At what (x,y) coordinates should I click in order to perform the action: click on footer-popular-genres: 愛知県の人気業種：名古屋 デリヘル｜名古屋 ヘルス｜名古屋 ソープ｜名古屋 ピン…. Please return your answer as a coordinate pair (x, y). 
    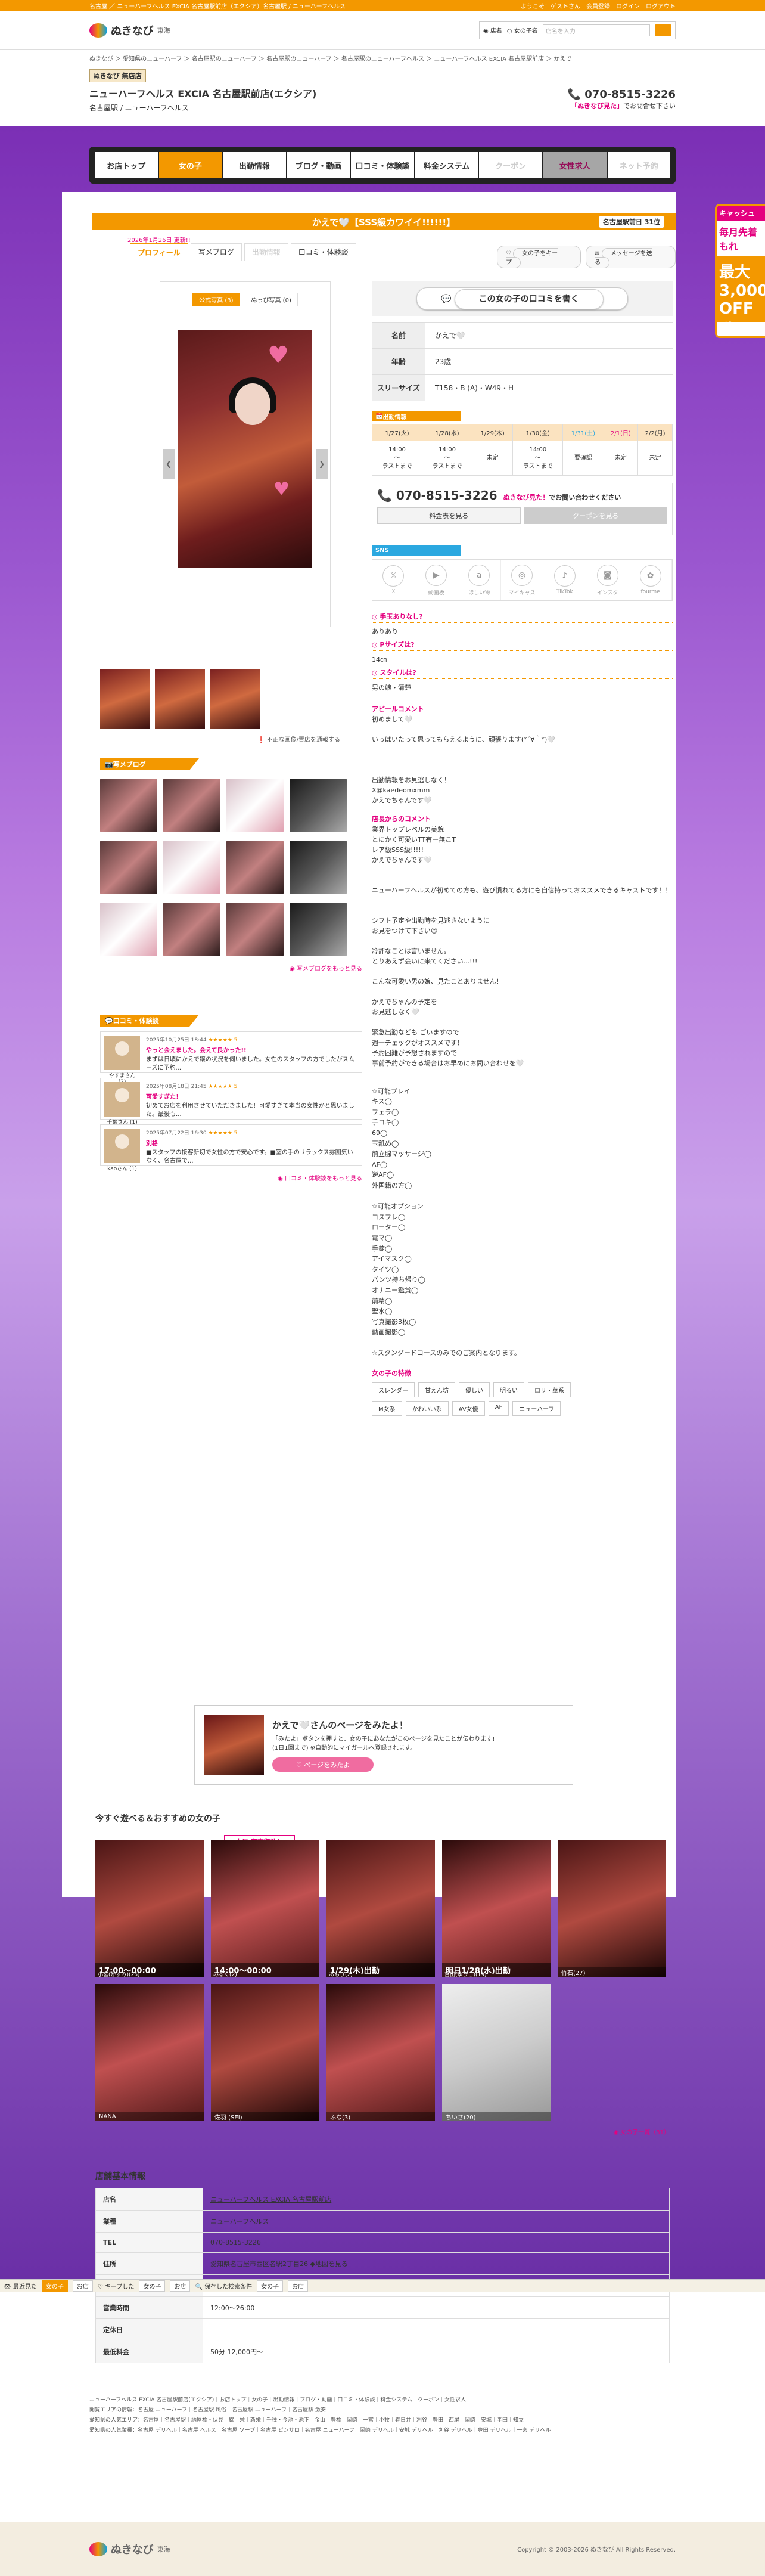
    Looking at the image, I should click on (382, 2431).